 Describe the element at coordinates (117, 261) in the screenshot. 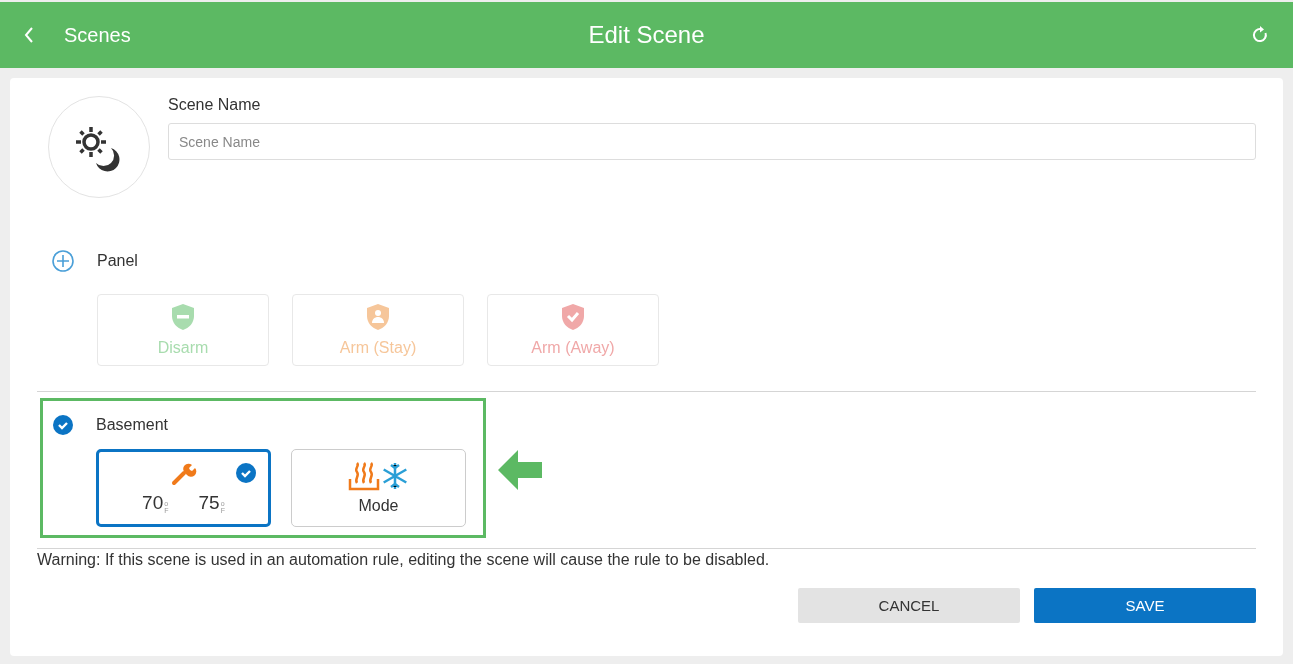

I see `section-label: Panel` at that location.